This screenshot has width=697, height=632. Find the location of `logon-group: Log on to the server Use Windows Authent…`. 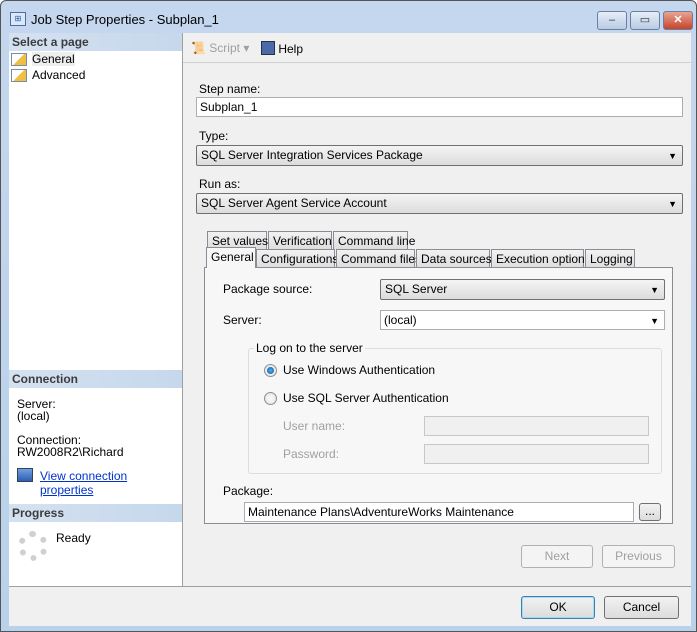

logon-group: Log on to the server Use Windows Authent… is located at coordinates (455, 407).